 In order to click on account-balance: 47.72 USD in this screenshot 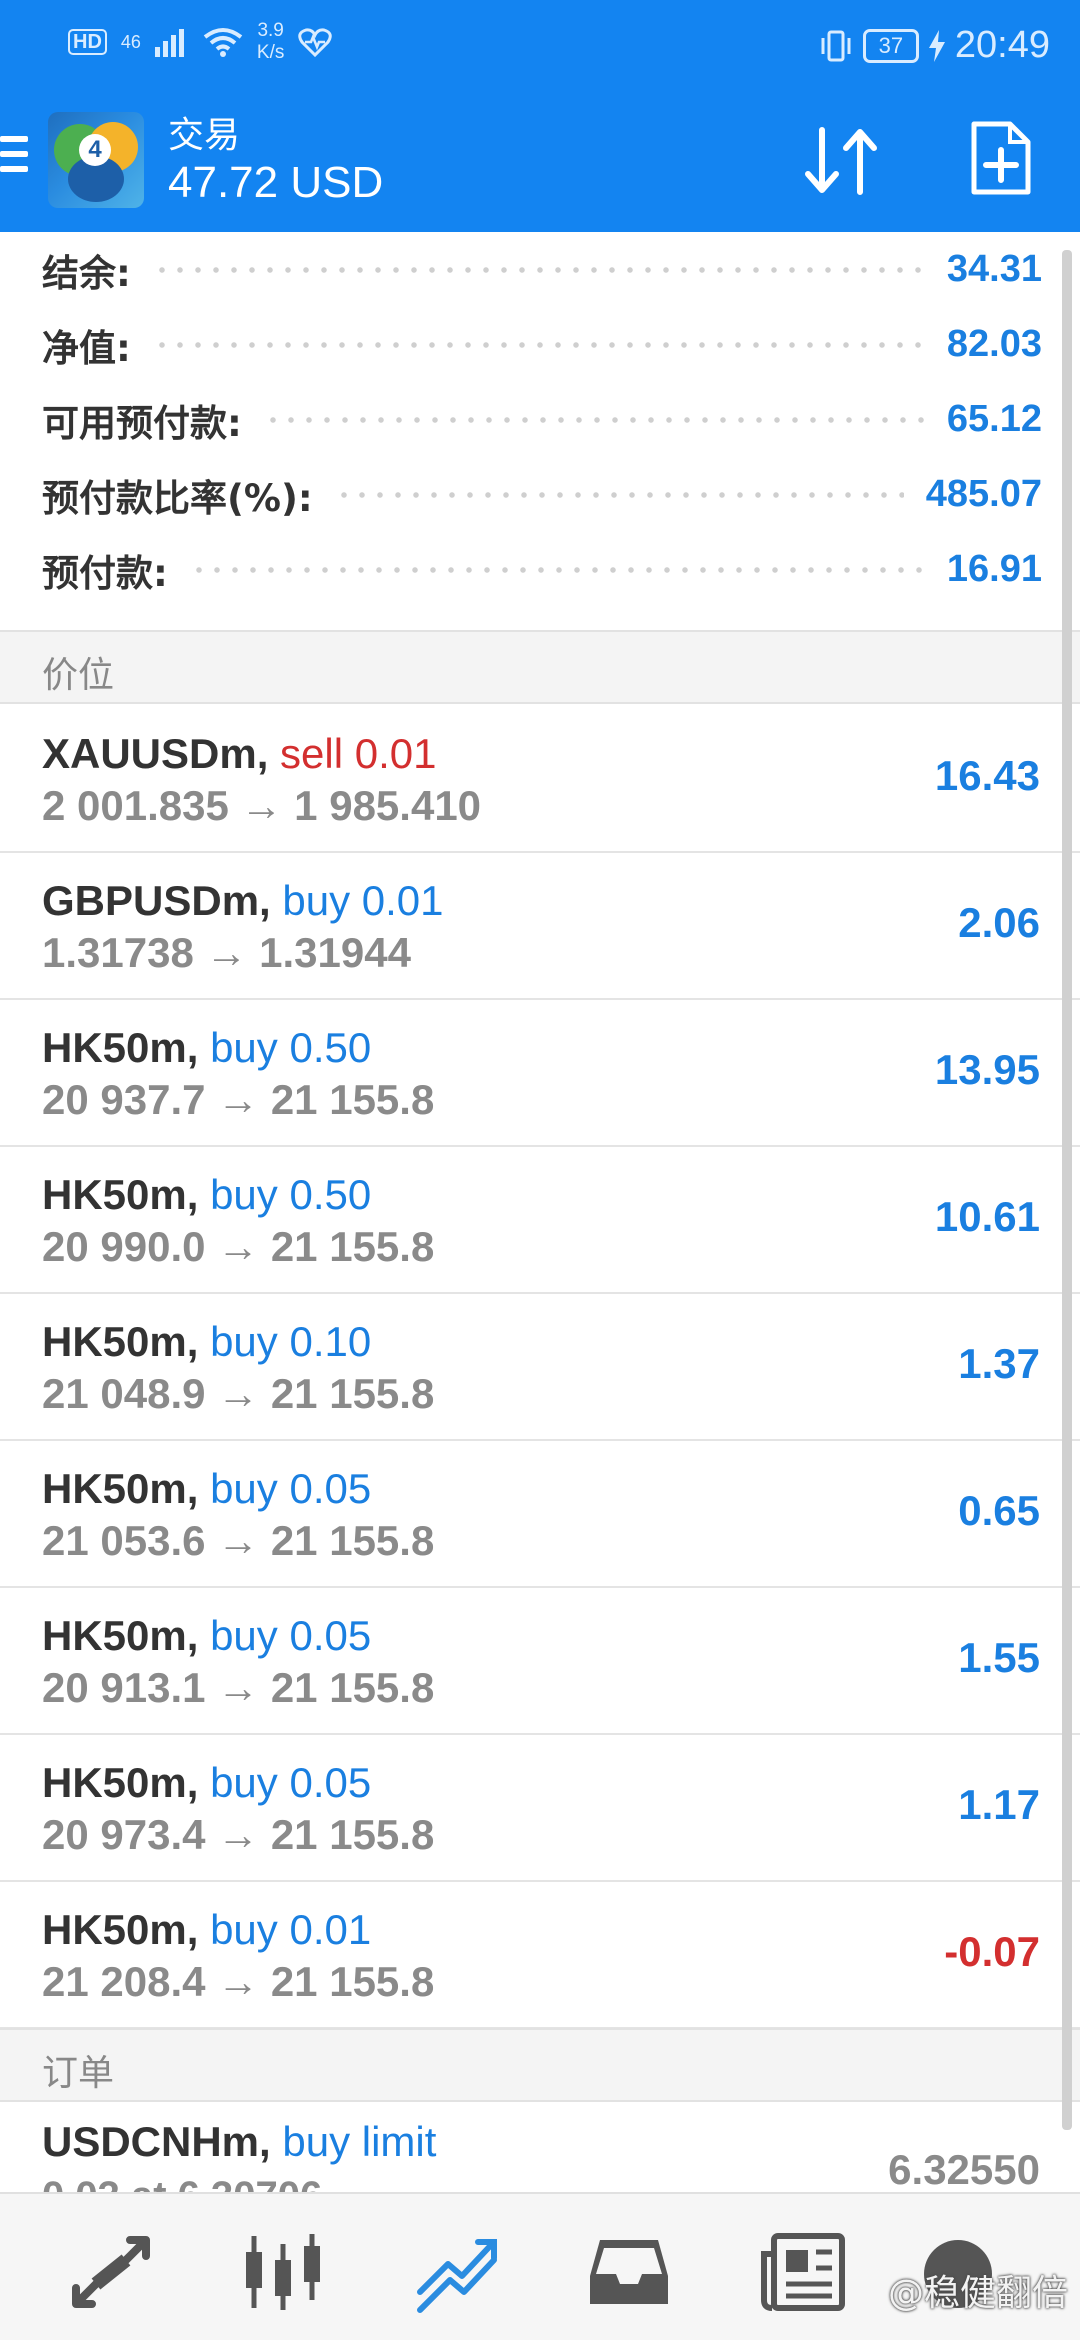, I will do `click(276, 182)`.